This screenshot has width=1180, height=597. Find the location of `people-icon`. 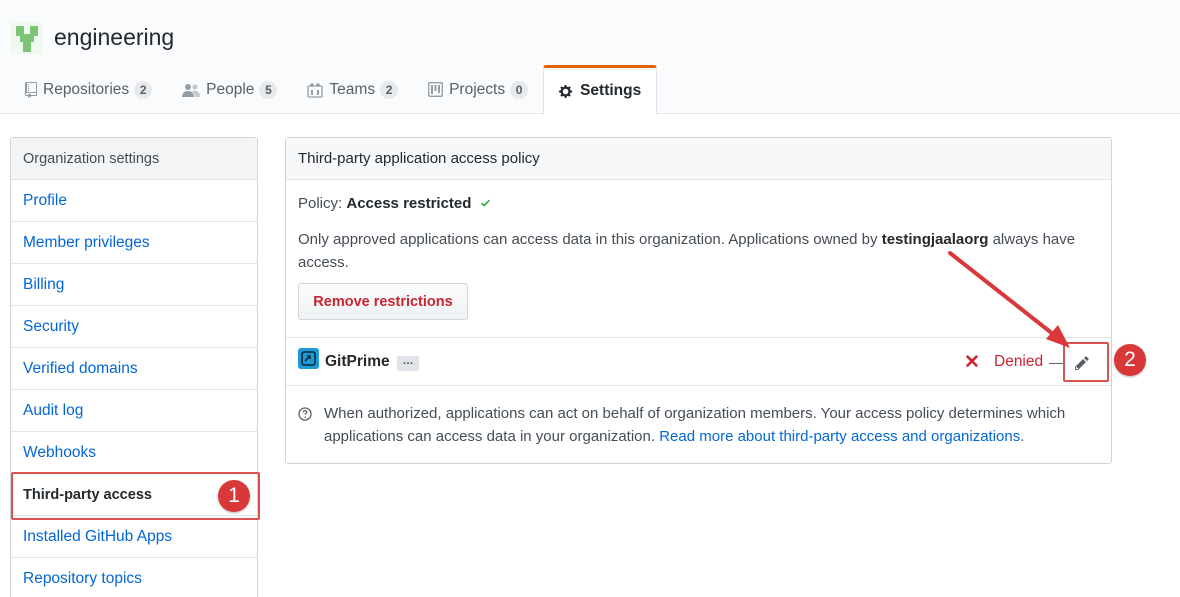

people-icon is located at coordinates (191, 90).